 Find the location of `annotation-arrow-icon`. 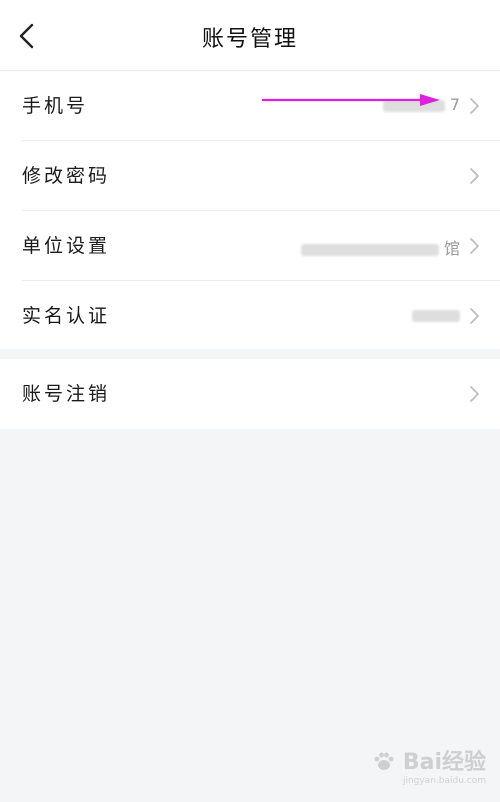

annotation-arrow-icon is located at coordinates (351, 100).